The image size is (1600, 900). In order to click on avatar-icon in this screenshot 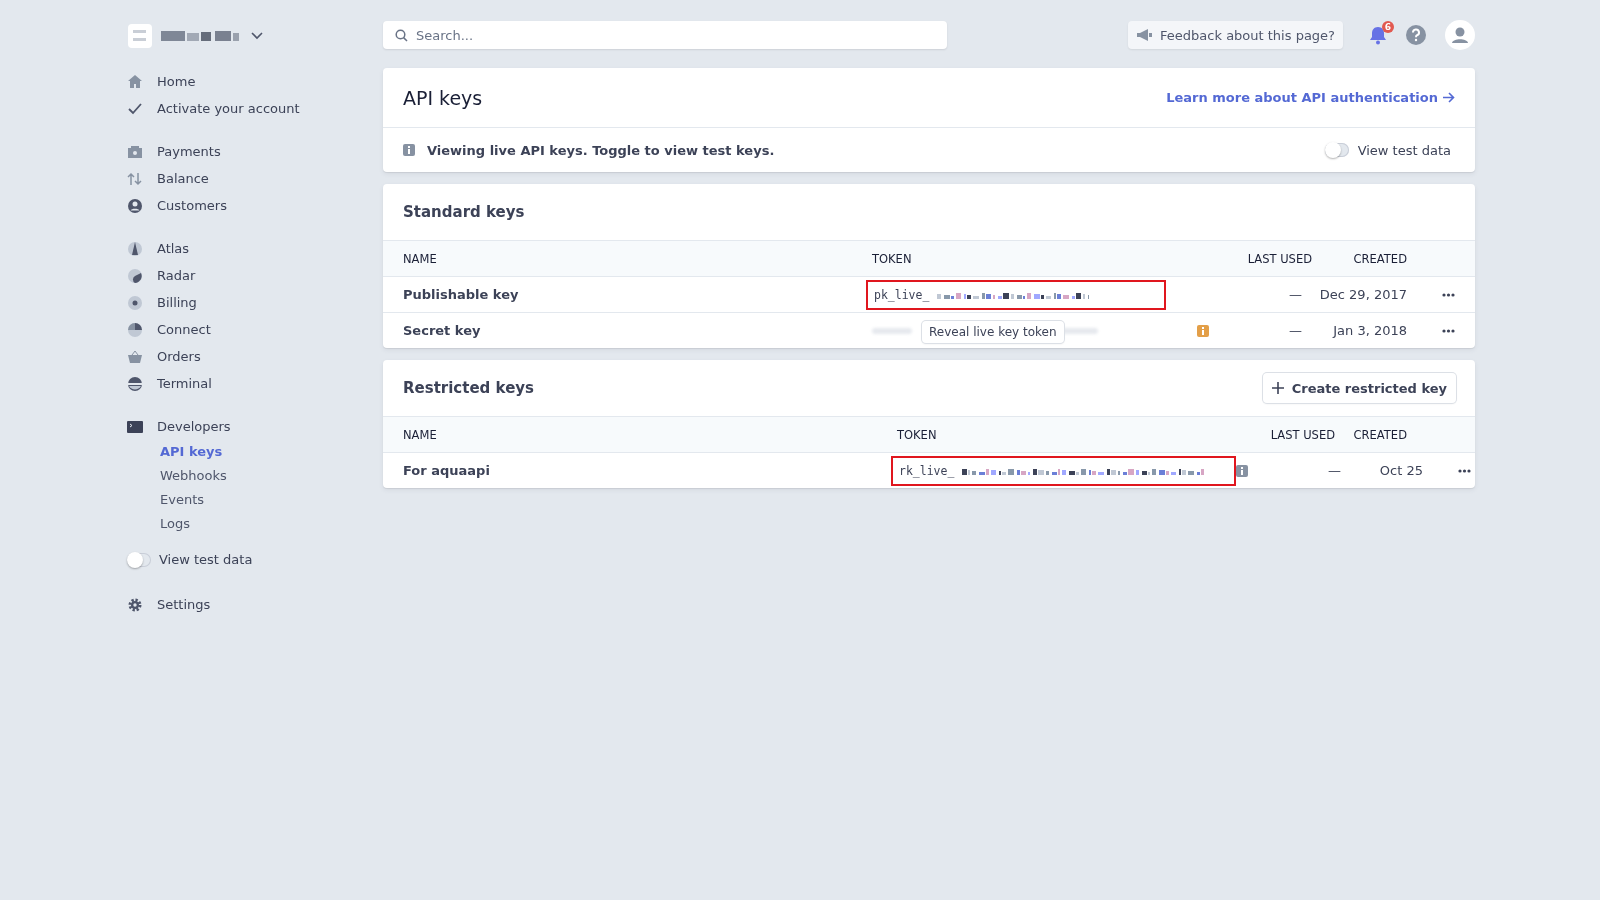, I will do `click(1460, 35)`.